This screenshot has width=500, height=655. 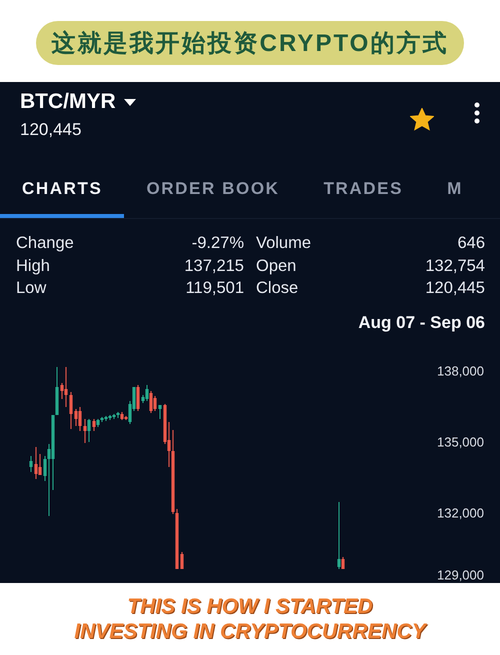 I want to click on tab: ORDER BOOK, so click(x=213, y=189).